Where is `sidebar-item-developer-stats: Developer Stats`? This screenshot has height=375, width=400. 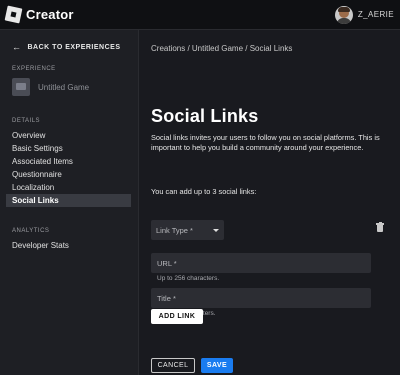 sidebar-item-developer-stats: Developer Stats is located at coordinates (68, 245).